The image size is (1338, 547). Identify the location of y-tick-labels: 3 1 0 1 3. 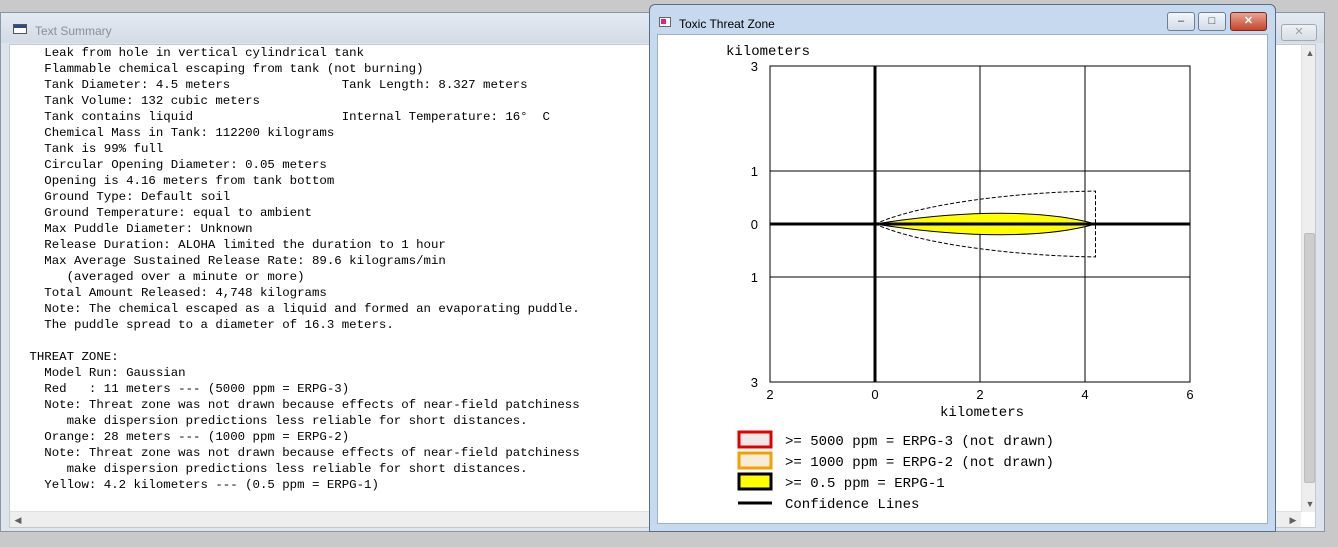
(754, 224).